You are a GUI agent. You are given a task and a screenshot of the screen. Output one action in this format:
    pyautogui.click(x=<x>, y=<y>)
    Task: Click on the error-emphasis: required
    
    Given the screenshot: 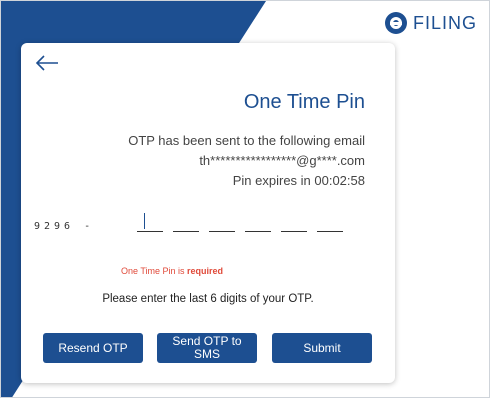 What is the action you would take?
    pyautogui.click(x=205, y=271)
    